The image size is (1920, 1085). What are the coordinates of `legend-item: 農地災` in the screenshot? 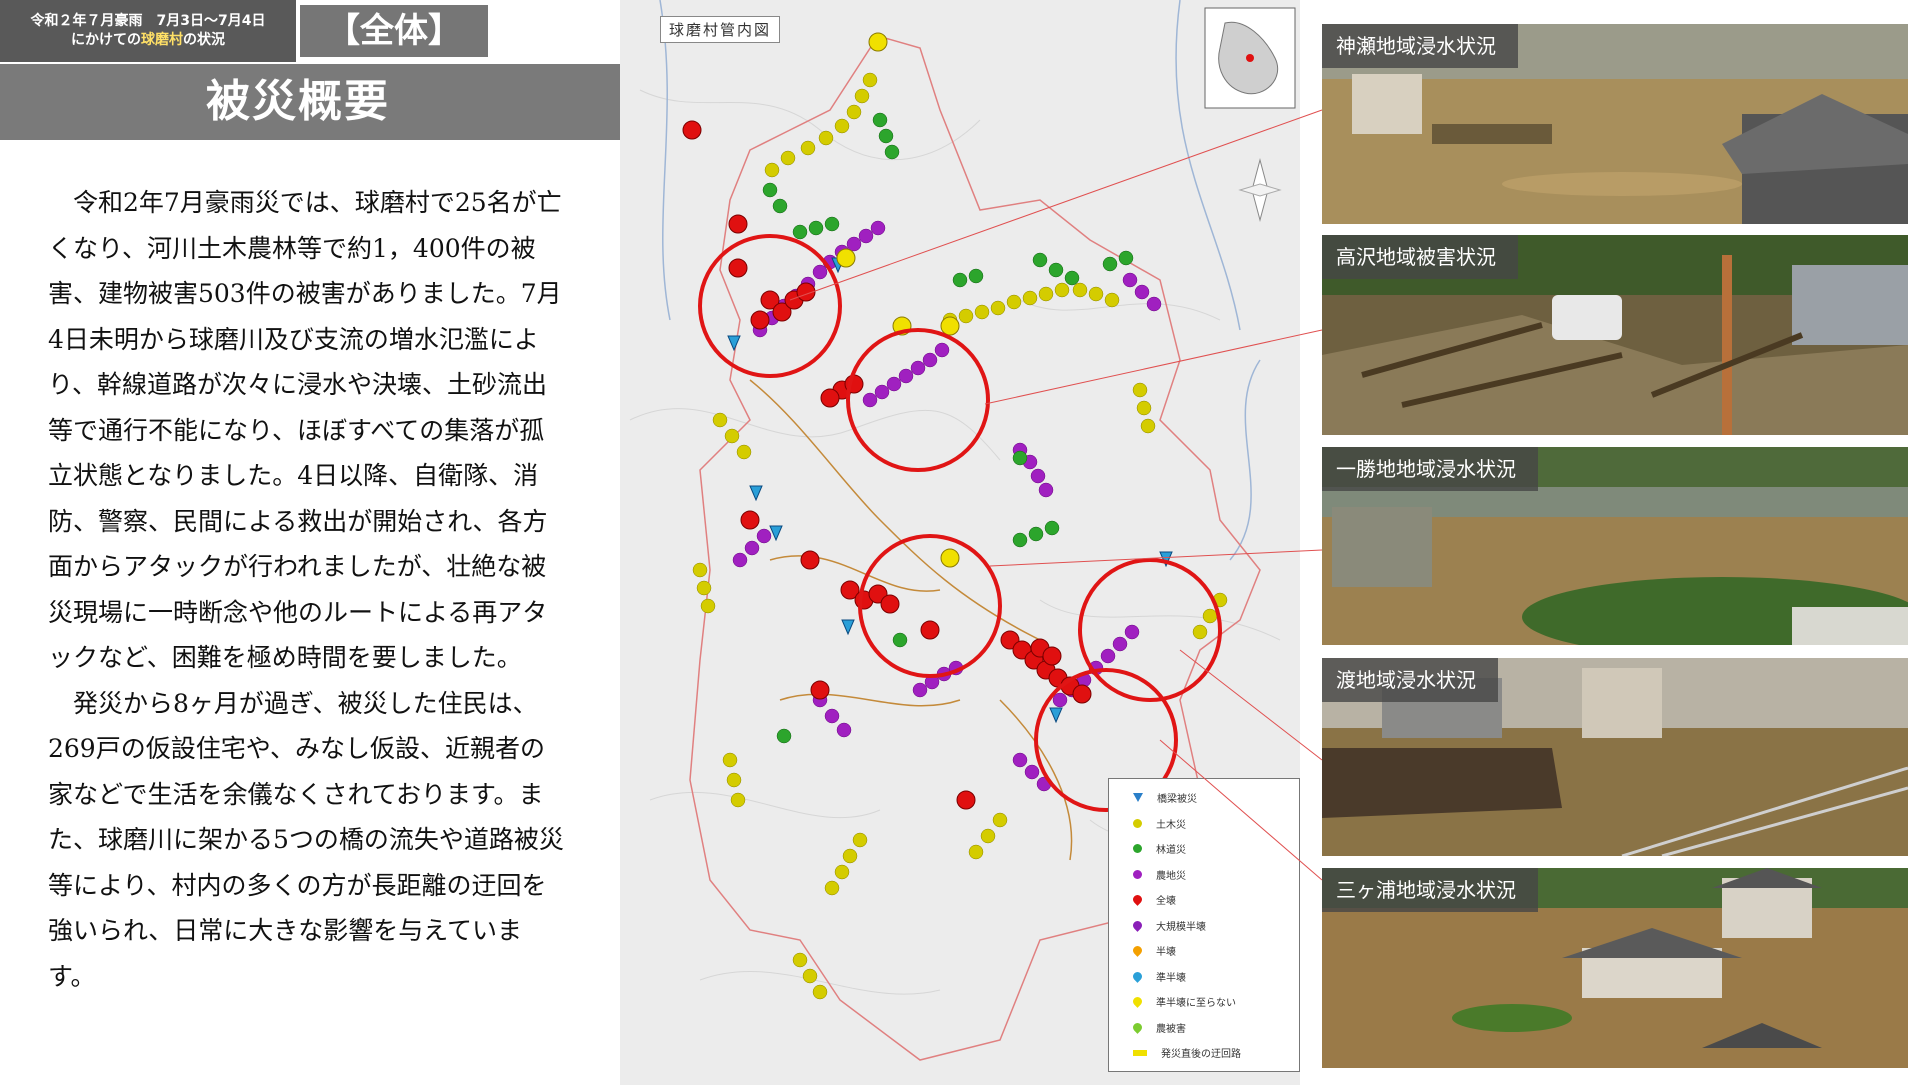 It's located at (1204, 875).